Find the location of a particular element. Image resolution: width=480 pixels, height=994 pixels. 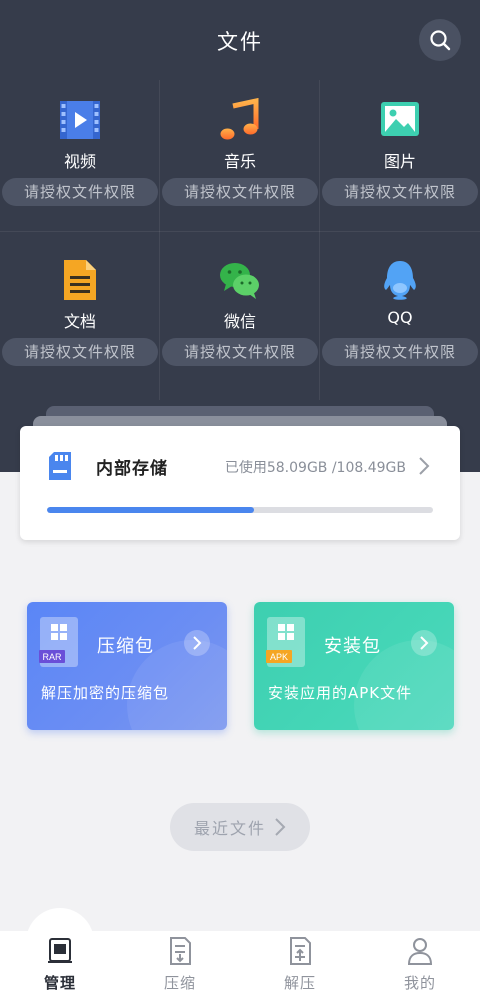

nav-tab-extract: 解压 is located at coordinates (300, 963).